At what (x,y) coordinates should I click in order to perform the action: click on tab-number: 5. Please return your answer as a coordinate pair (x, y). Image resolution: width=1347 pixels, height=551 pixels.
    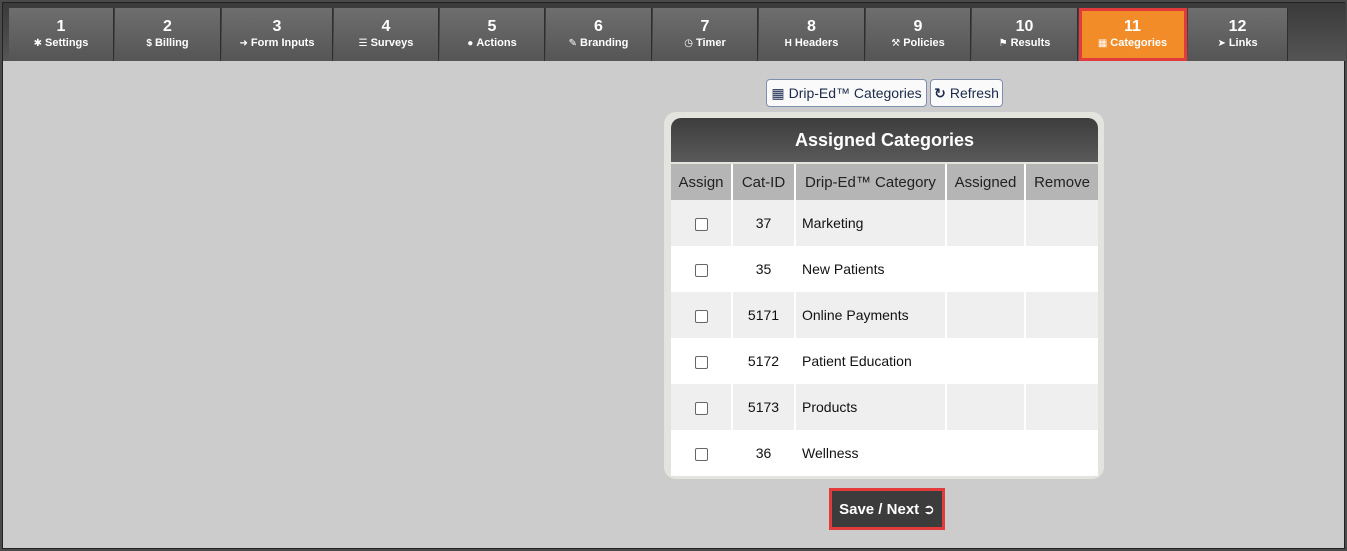
    Looking at the image, I should click on (492, 26).